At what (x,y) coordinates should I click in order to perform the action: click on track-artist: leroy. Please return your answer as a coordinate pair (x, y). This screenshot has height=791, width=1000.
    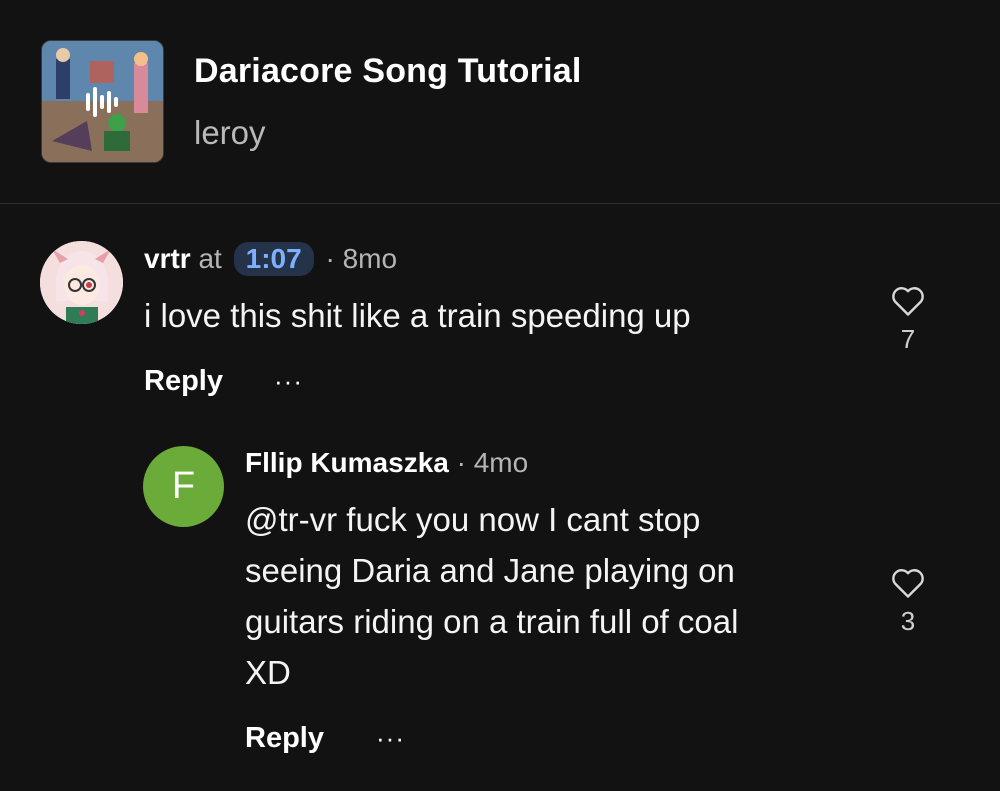
    Looking at the image, I should click on (230, 133).